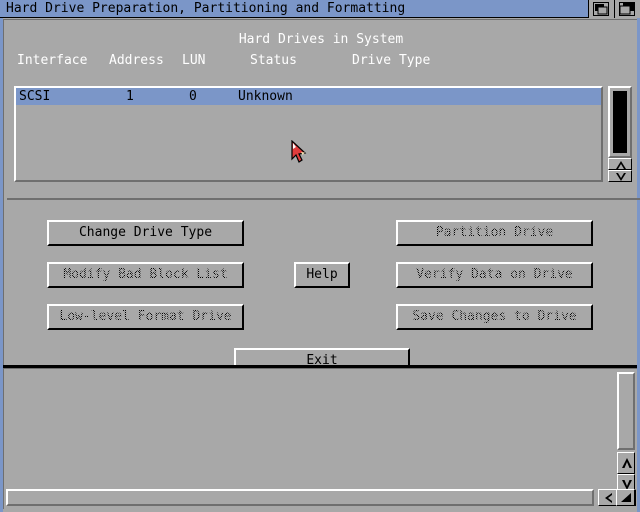 This screenshot has height=512, width=640. I want to click on output-scroll-up-button, so click(626, 463).